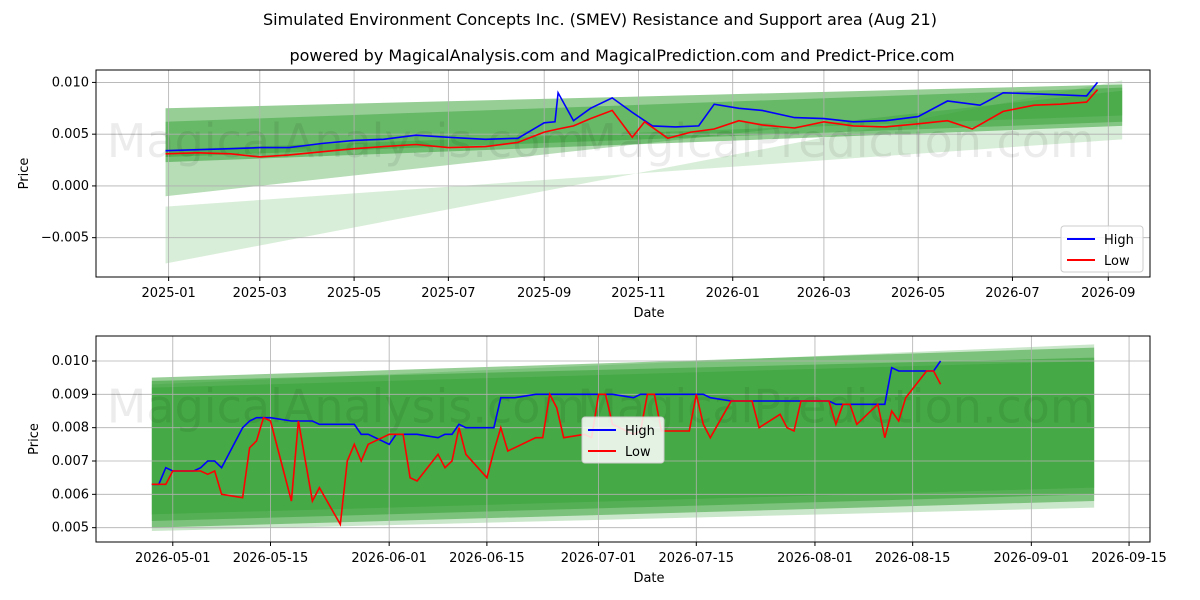  Describe the element at coordinates (836, 141) in the screenshot. I see `watermark-text: MagicalPrediction.com` at that location.